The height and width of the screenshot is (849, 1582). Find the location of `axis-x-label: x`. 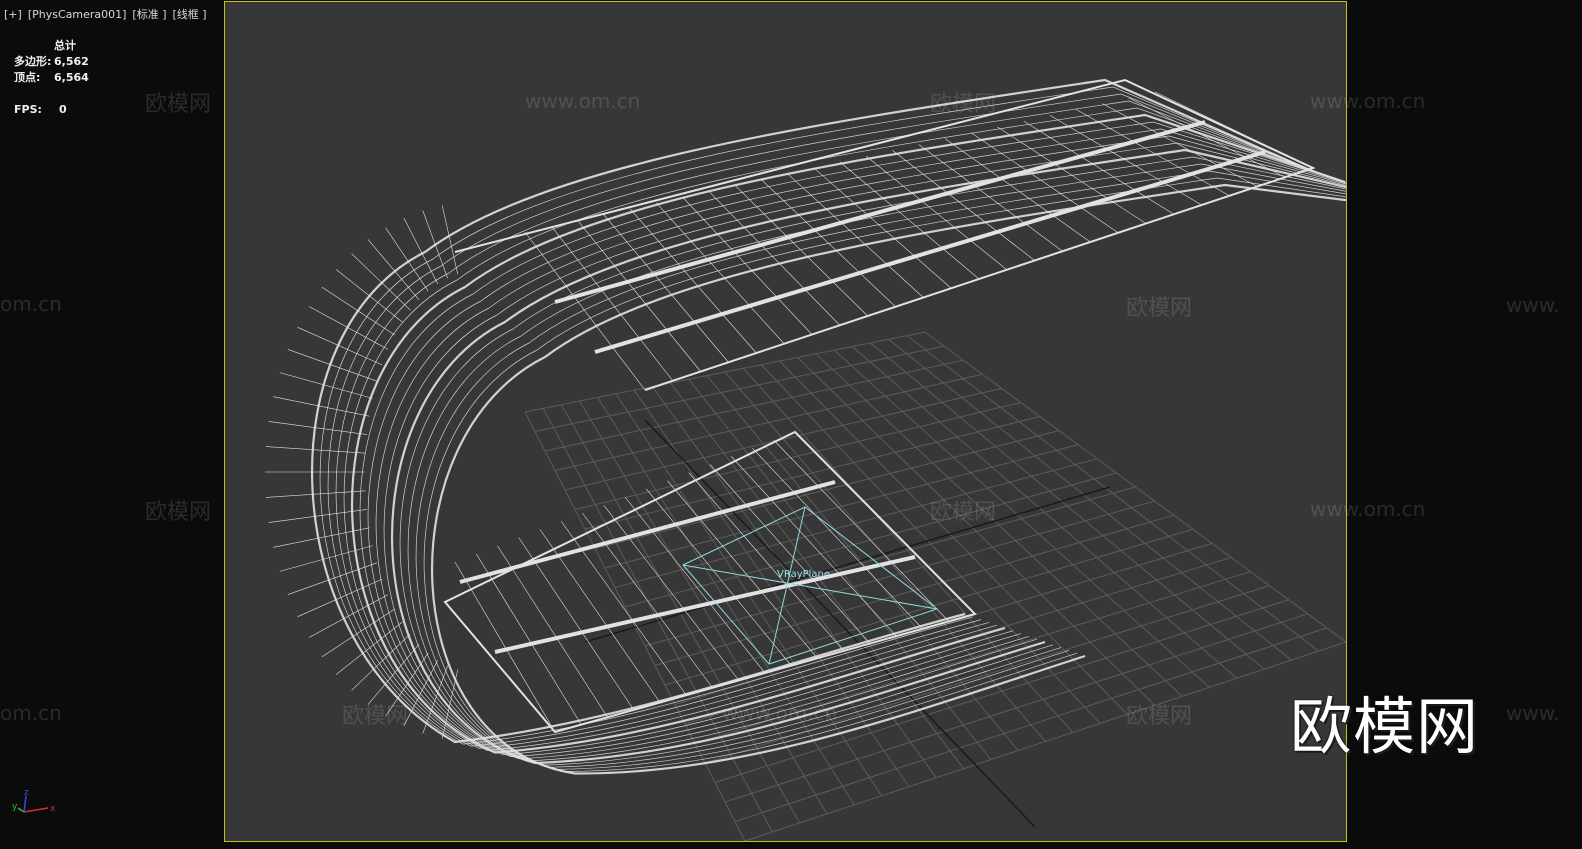

axis-x-label: x is located at coordinates (53, 809).